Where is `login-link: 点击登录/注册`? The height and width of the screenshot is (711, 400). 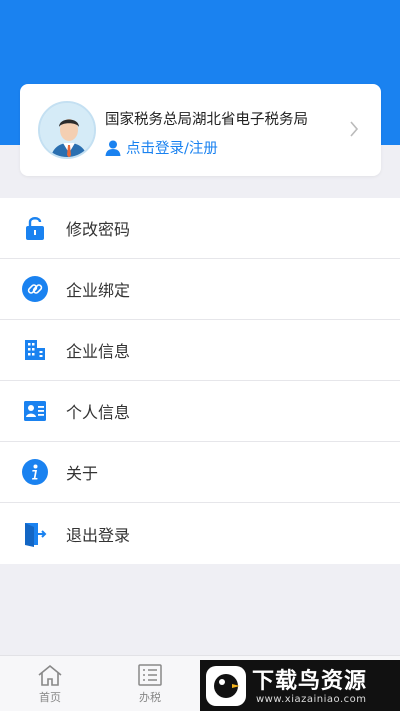 login-link: 点击登录/注册 is located at coordinates (161, 147).